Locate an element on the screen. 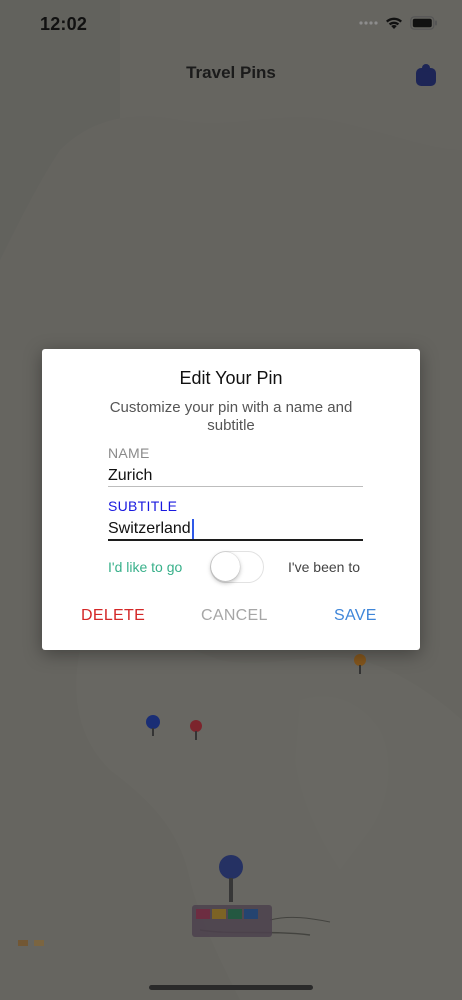 The height and width of the screenshot is (1000, 462). toggle-knob is located at coordinates (225, 566).